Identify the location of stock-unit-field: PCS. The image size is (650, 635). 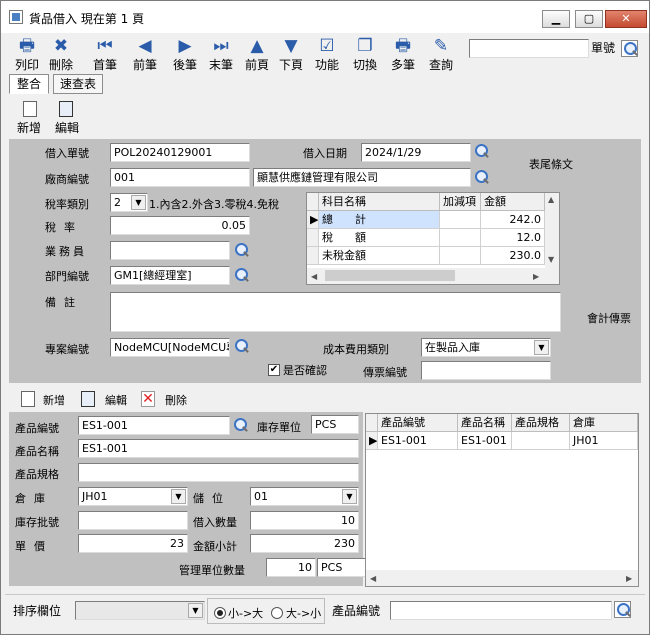
(335, 424).